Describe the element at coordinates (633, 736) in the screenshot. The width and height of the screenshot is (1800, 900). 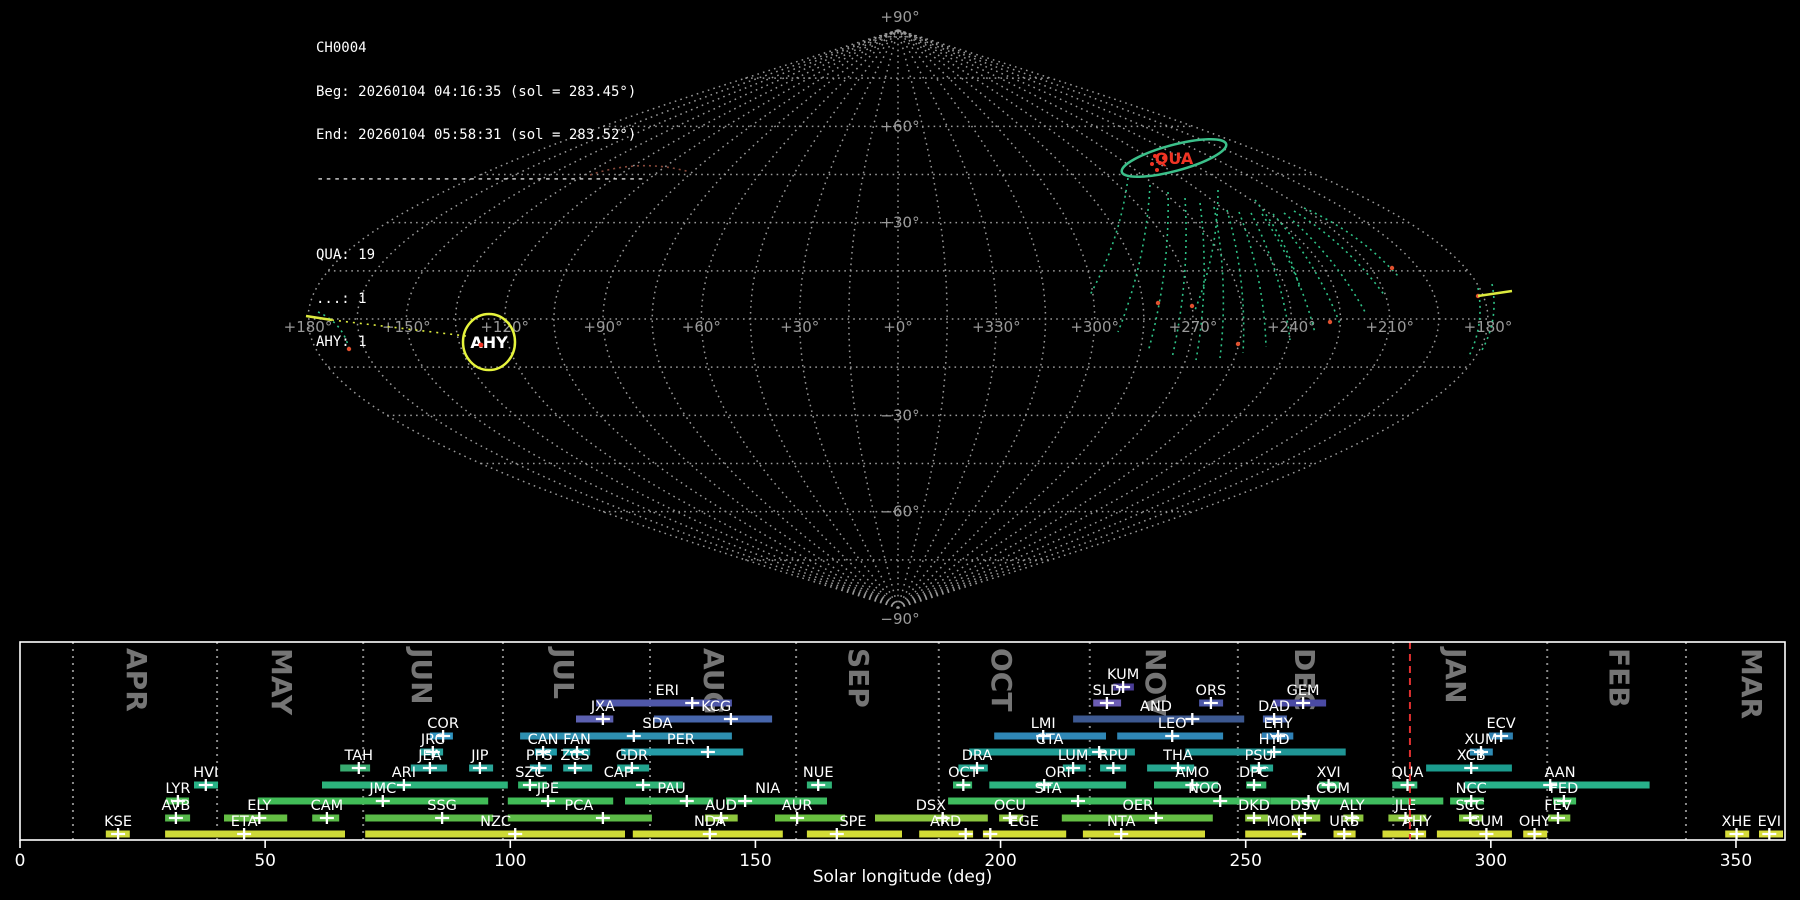
I see `peak-cross-sda` at that location.